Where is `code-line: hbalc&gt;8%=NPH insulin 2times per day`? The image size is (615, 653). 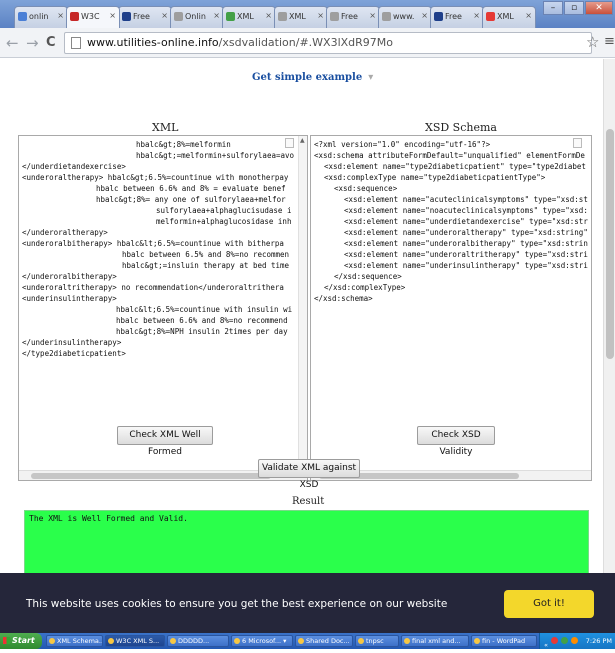 code-line: hbalc&gt;8%=NPH insulin 2times per day is located at coordinates (202, 331).